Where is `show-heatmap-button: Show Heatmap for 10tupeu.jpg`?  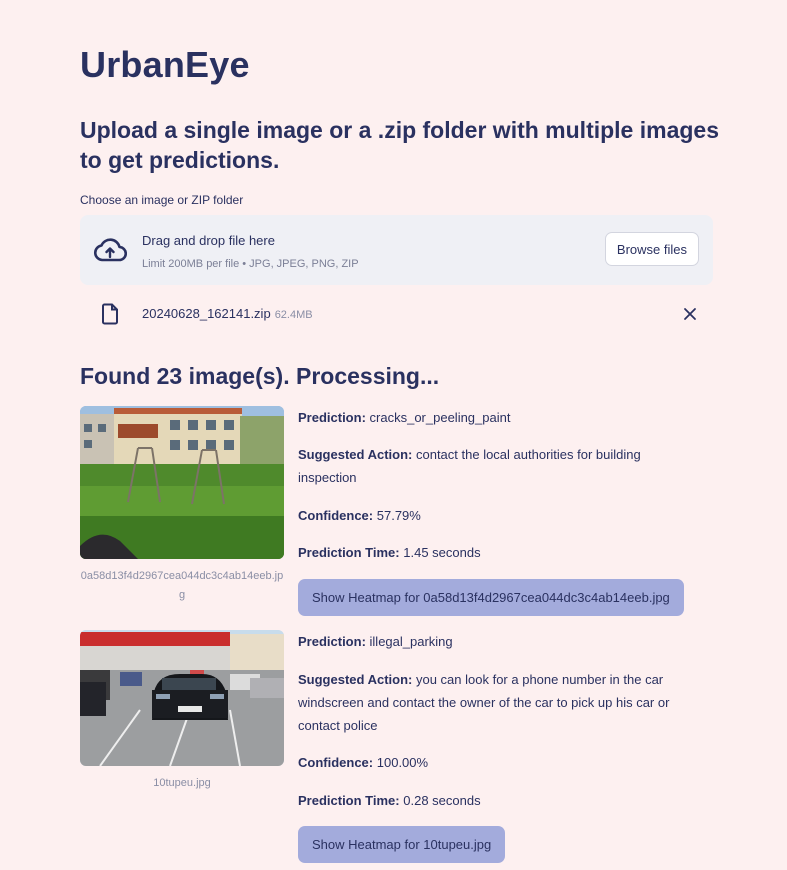 show-heatmap-button: Show Heatmap for 10tupeu.jpg is located at coordinates (402, 844).